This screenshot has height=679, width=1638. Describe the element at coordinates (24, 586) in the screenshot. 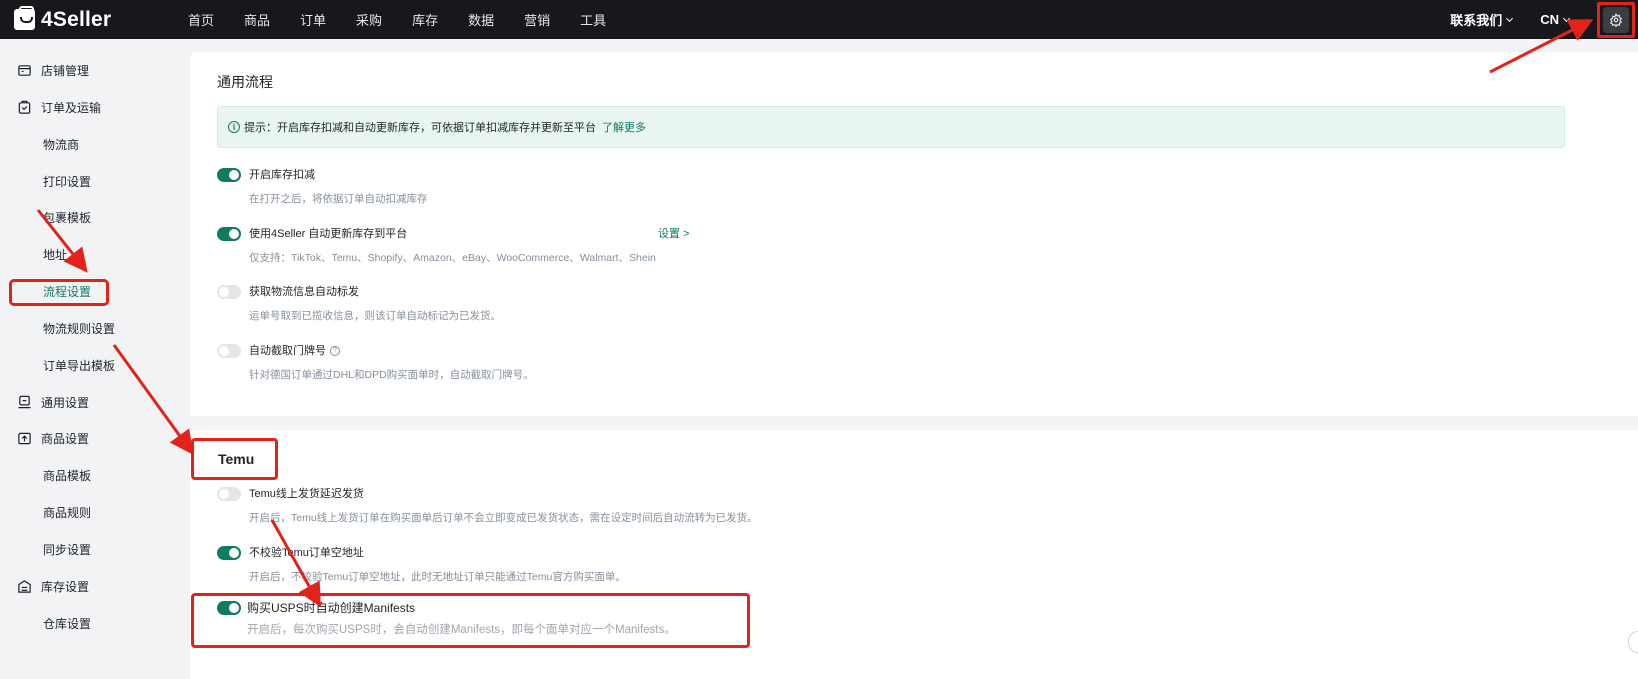

I see `inventory-icon` at that location.